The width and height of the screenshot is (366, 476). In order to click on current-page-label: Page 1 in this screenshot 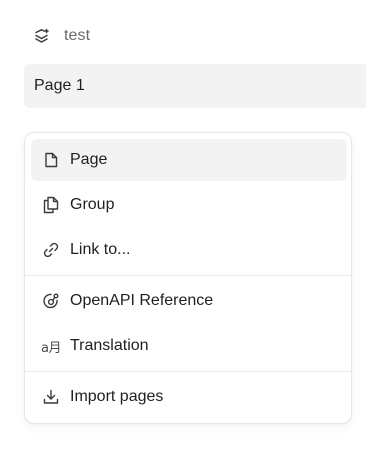, I will do `click(59, 85)`.